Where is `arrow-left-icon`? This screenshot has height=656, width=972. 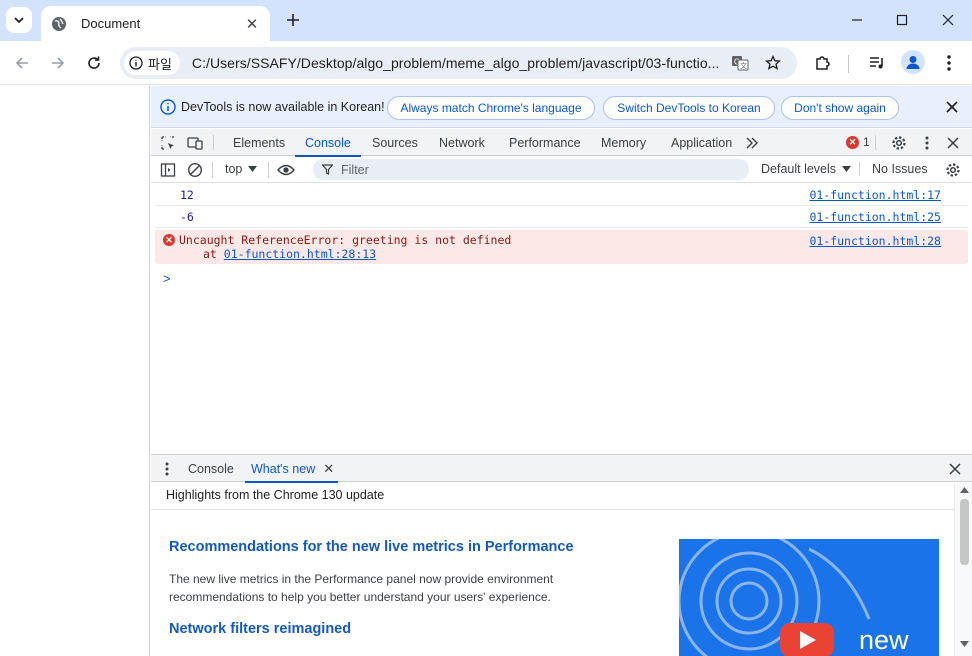 arrow-left-icon is located at coordinates (21, 63).